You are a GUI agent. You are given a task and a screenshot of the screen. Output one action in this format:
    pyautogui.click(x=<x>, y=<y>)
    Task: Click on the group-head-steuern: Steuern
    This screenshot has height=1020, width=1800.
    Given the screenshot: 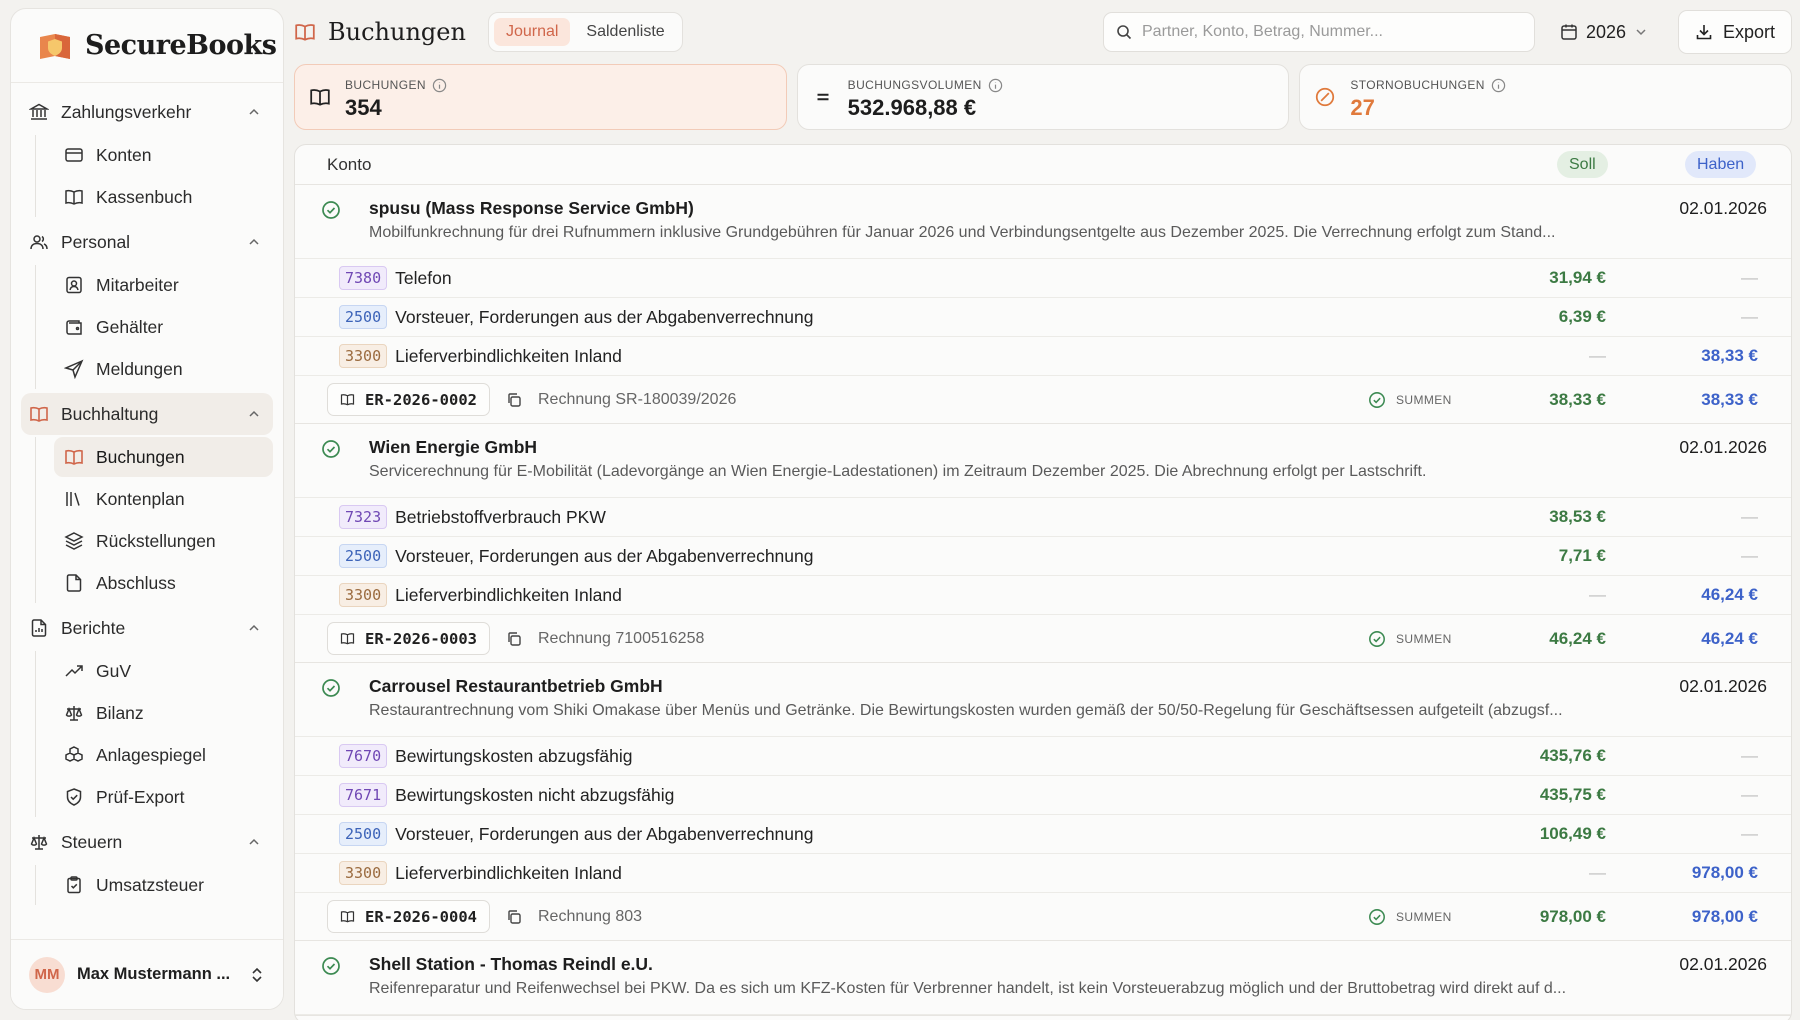 What is the action you would take?
    pyautogui.click(x=147, y=842)
    